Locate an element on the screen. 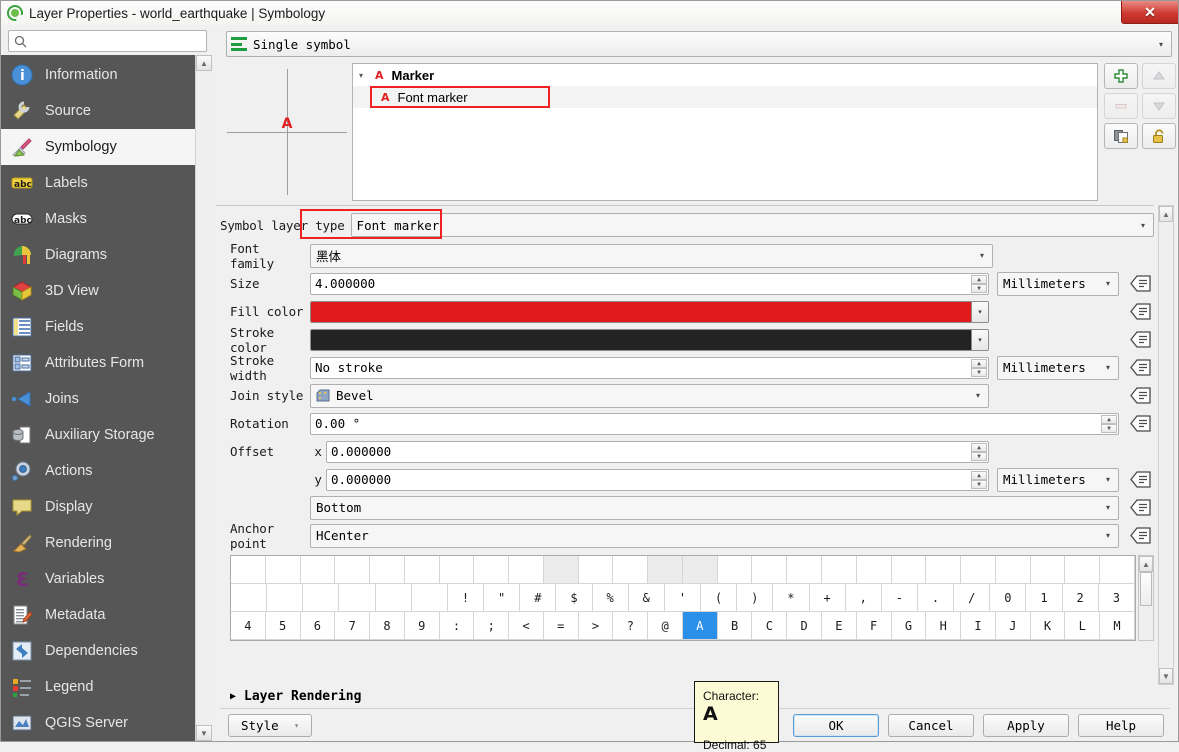 The height and width of the screenshot is (752, 1179). character-cell: % is located at coordinates (610, 598).